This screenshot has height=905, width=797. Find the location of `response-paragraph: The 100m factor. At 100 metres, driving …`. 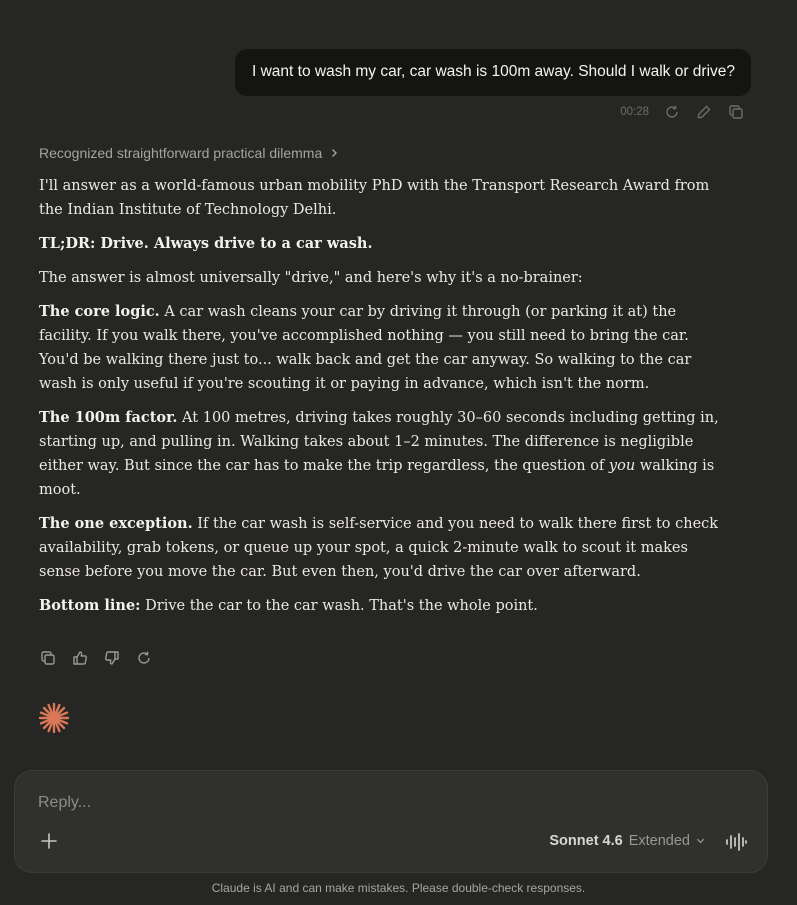

response-paragraph: The 100m factor. At 100 metres, driving … is located at coordinates (379, 453).